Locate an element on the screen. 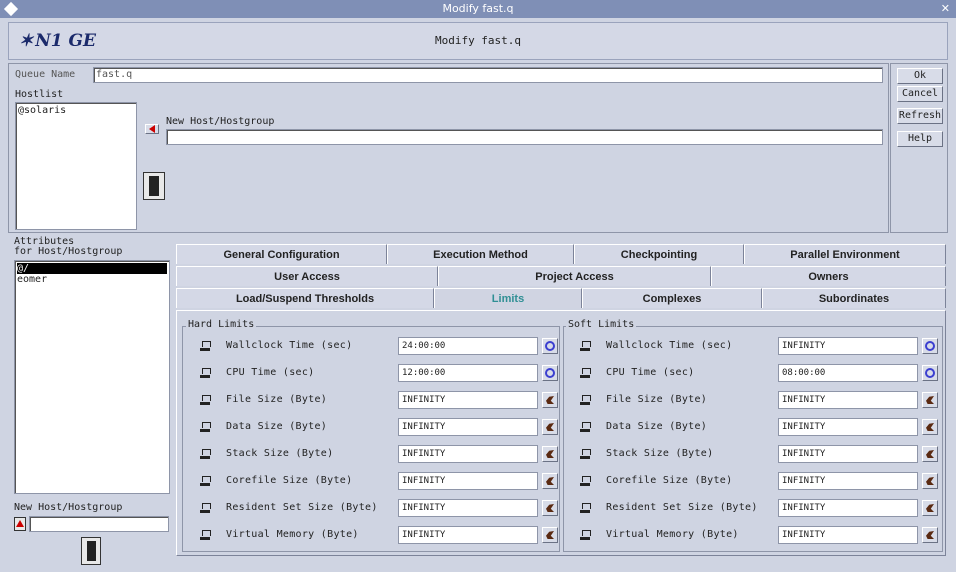 The height and width of the screenshot is (572, 956). hostlist-listbox: @solaris is located at coordinates (76, 166).